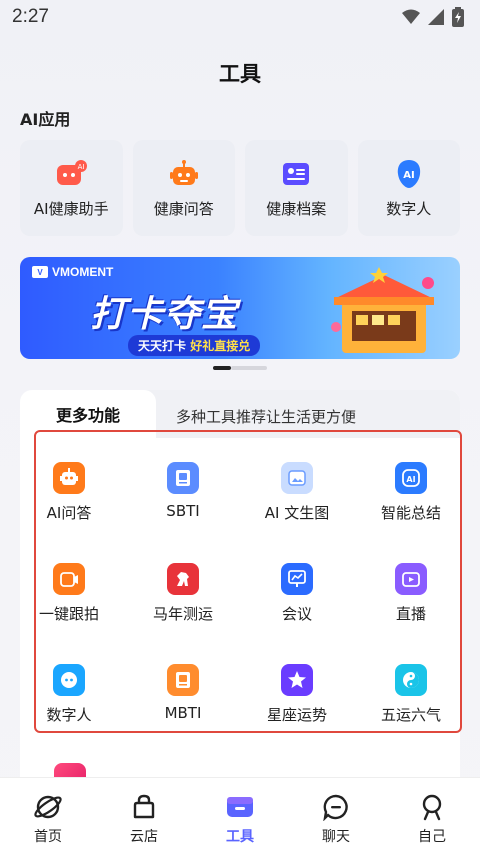  Describe the element at coordinates (411, 680) in the screenshot. I see `yin-yang-icon` at that location.